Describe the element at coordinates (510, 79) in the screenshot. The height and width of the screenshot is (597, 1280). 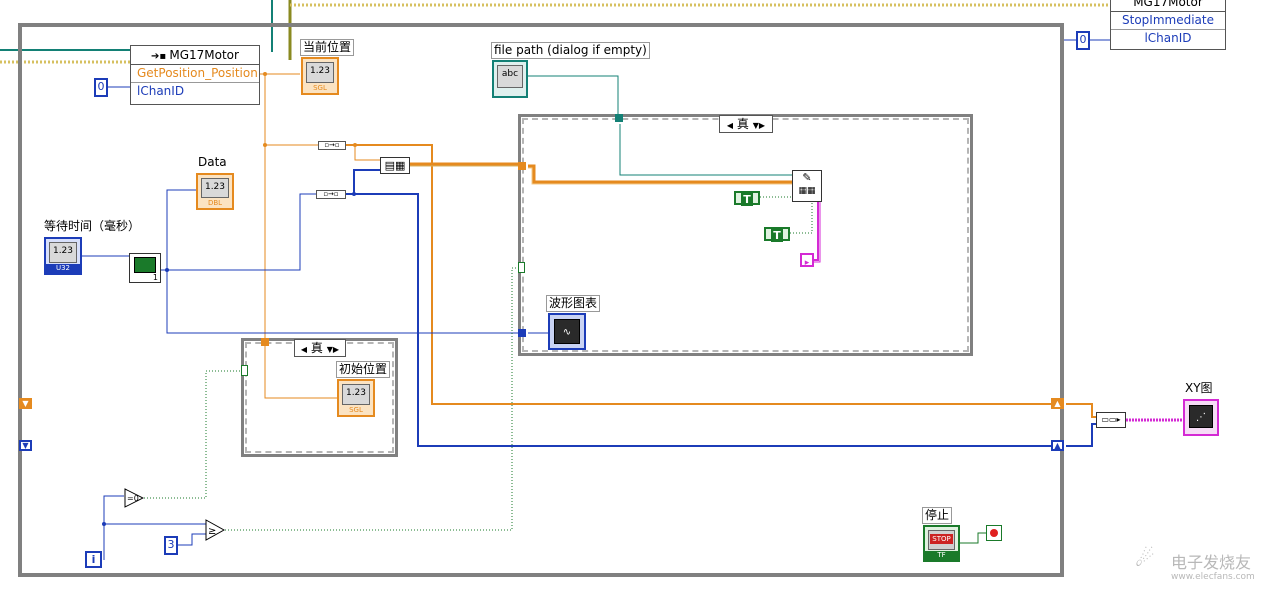
I see `file-path-control: abc` at that location.